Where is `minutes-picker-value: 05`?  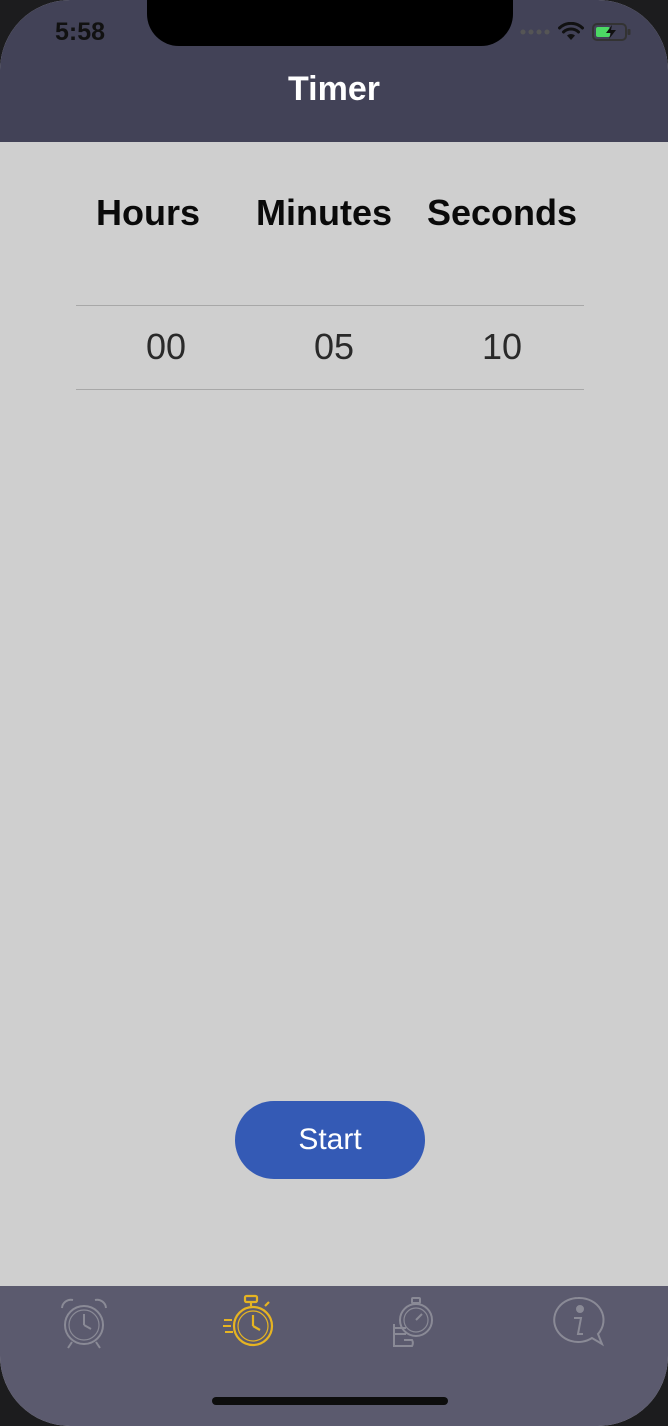 minutes-picker-value: 05 is located at coordinates (334, 347).